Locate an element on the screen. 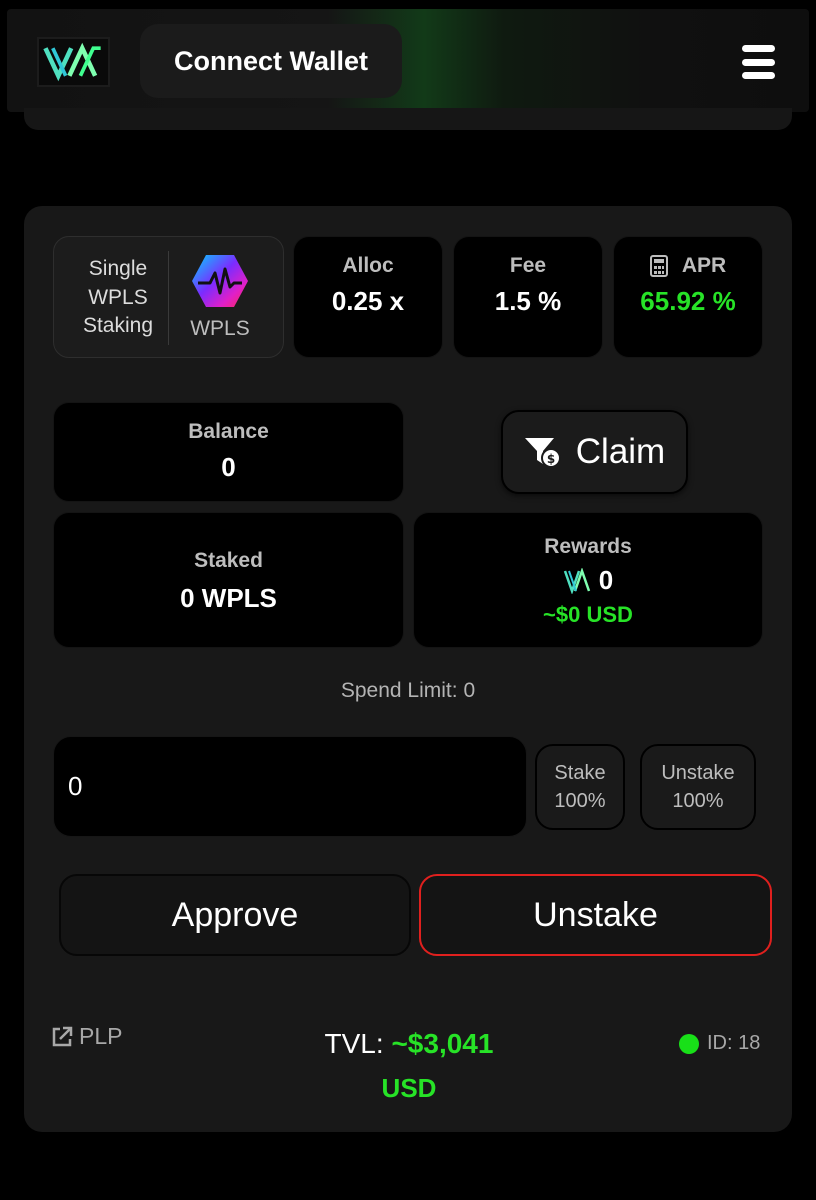 This screenshot has width=816, height=1200. tvl-unit: USD is located at coordinates (409, 1088).